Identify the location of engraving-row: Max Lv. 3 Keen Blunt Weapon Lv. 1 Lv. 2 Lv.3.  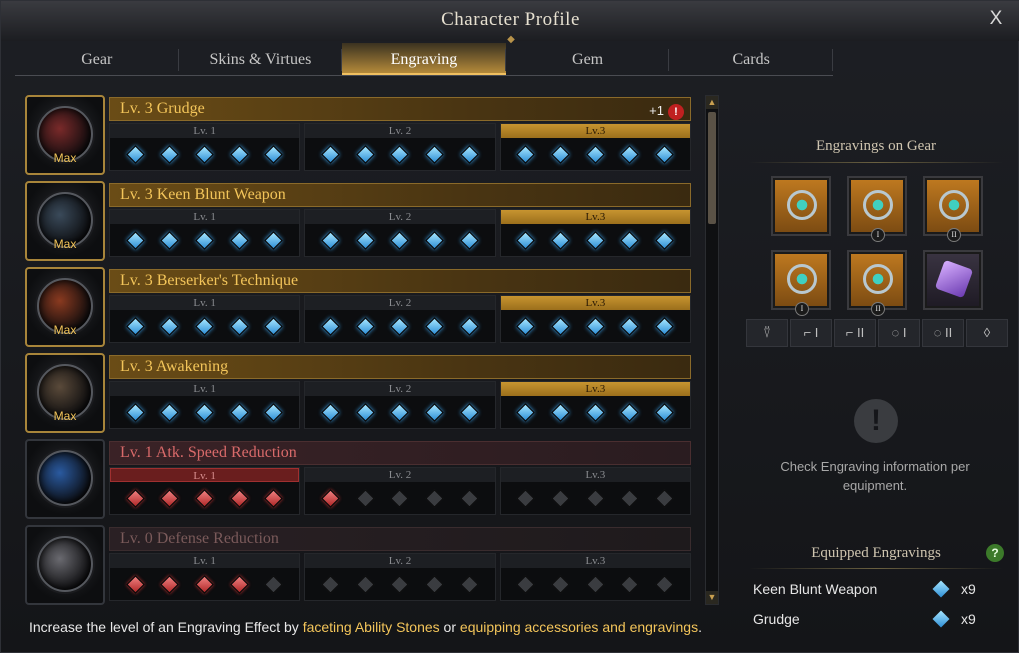
(359, 224).